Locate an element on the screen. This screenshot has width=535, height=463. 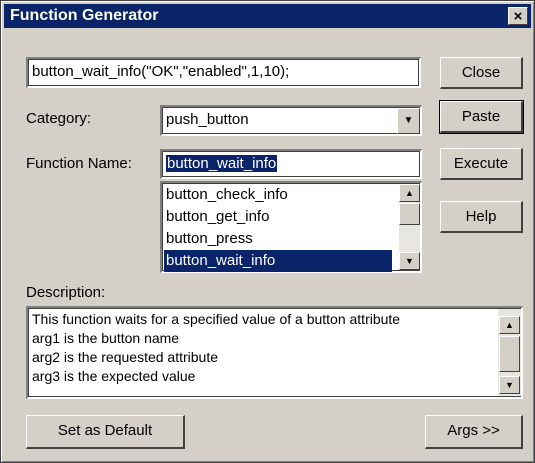
help-button-label: Help is located at coordinates (481, 216).